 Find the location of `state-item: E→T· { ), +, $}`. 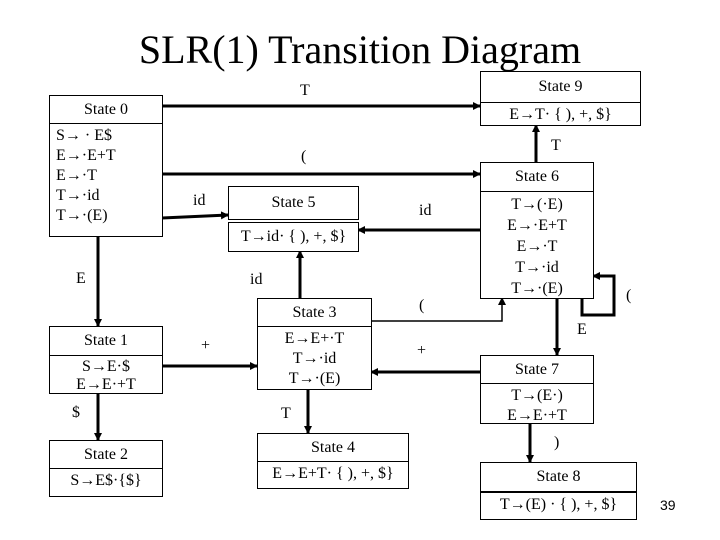

state-item: E→T· { ), +, $} is located at coordinates (560, 114).